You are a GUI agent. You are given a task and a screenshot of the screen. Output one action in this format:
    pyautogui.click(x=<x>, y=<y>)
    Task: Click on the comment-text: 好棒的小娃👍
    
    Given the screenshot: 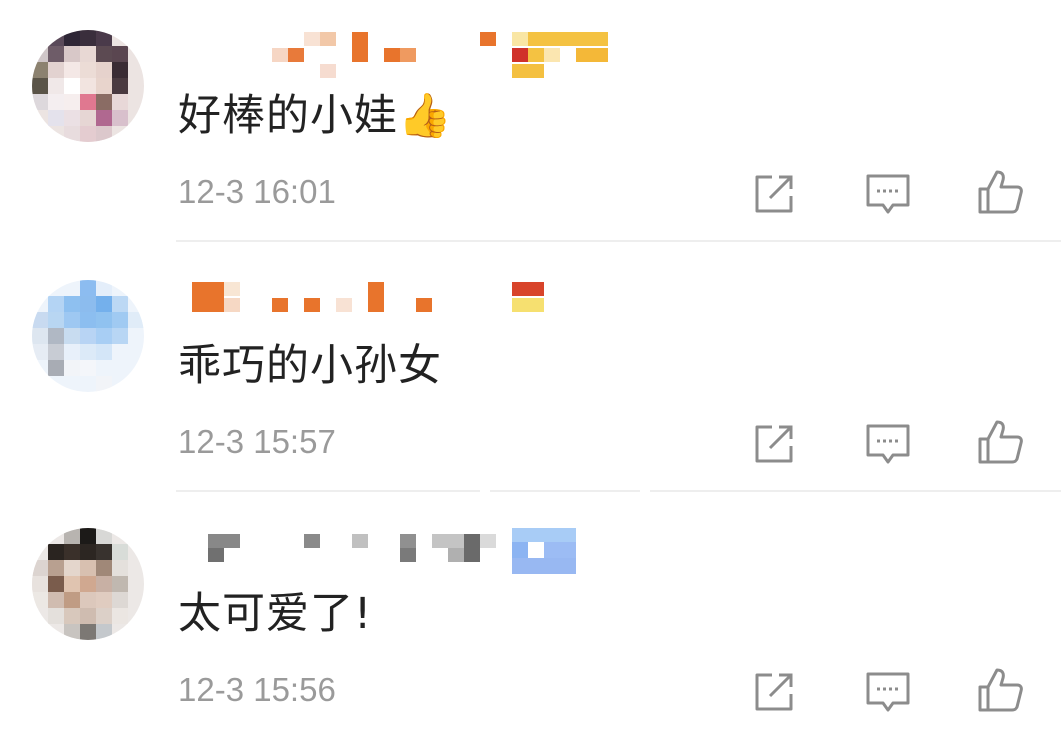 What is the action you would take?
    pyautogui.click(x=315, y=116)
    